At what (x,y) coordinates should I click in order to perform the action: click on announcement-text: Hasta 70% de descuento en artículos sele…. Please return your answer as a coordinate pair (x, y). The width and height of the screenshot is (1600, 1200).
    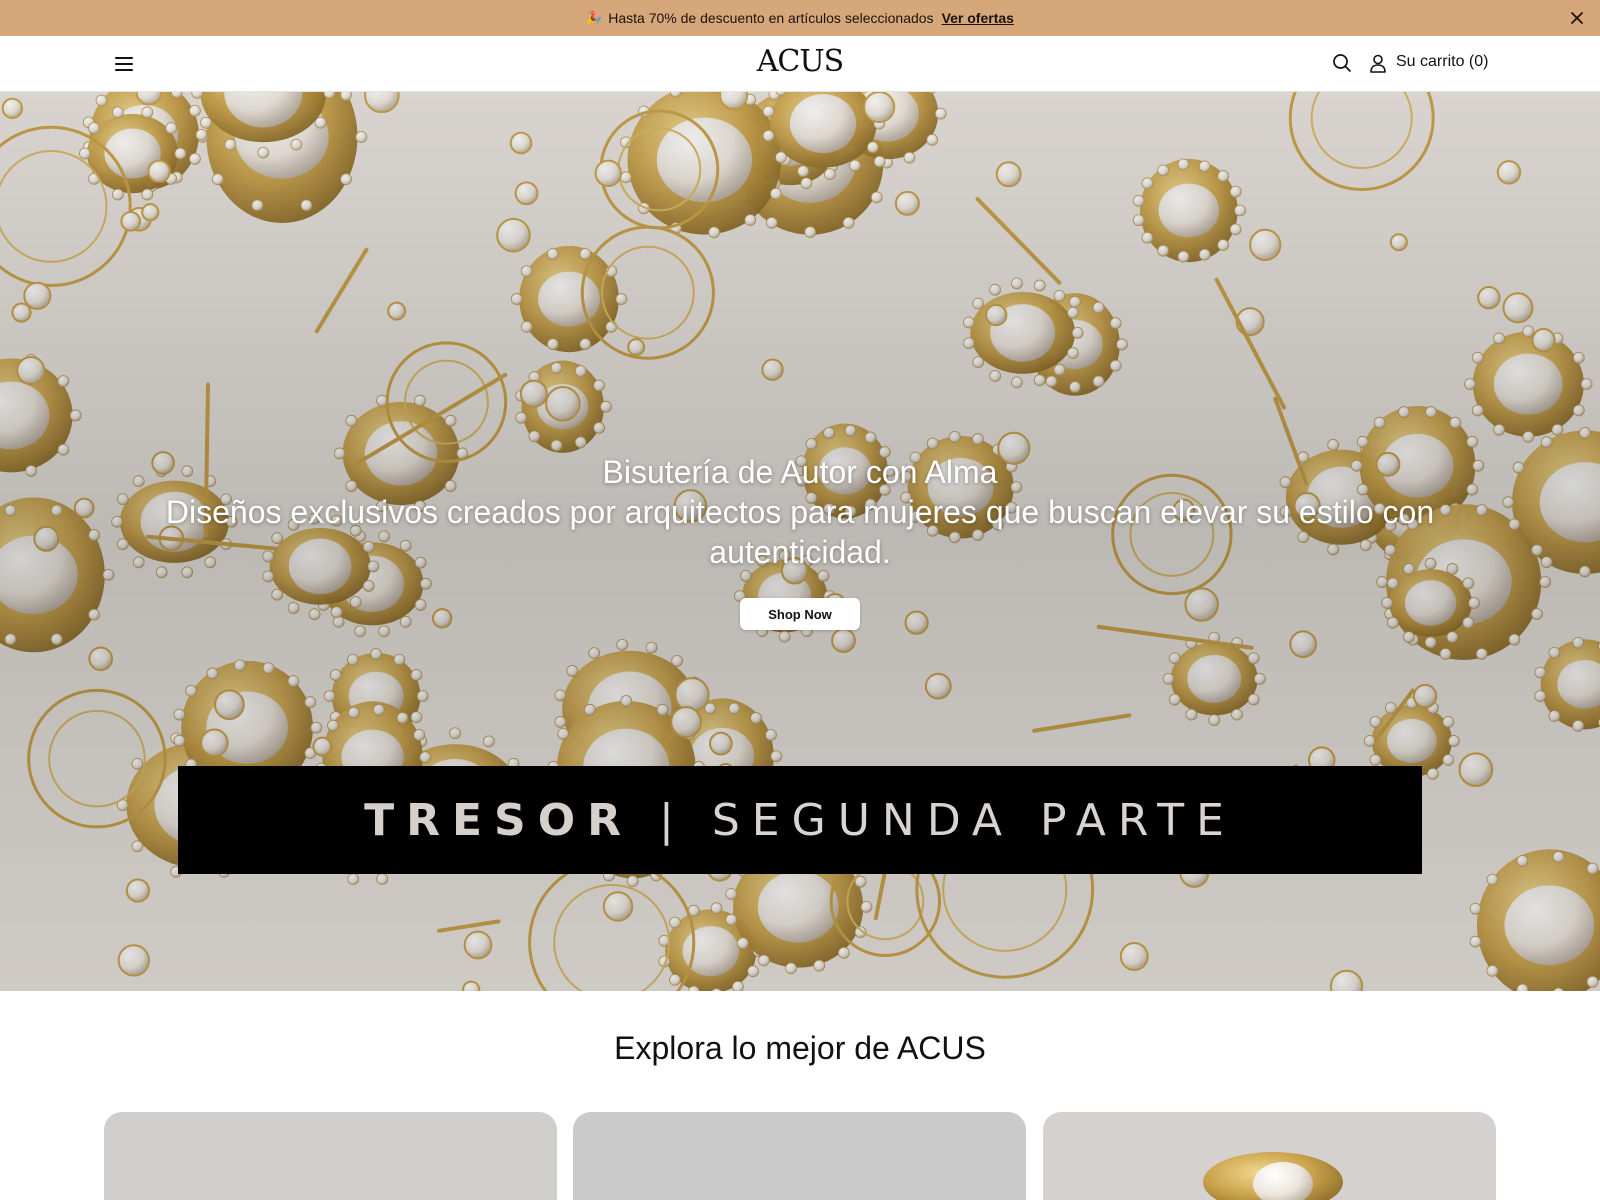
    Looking at the image, I should click on (771, 18).